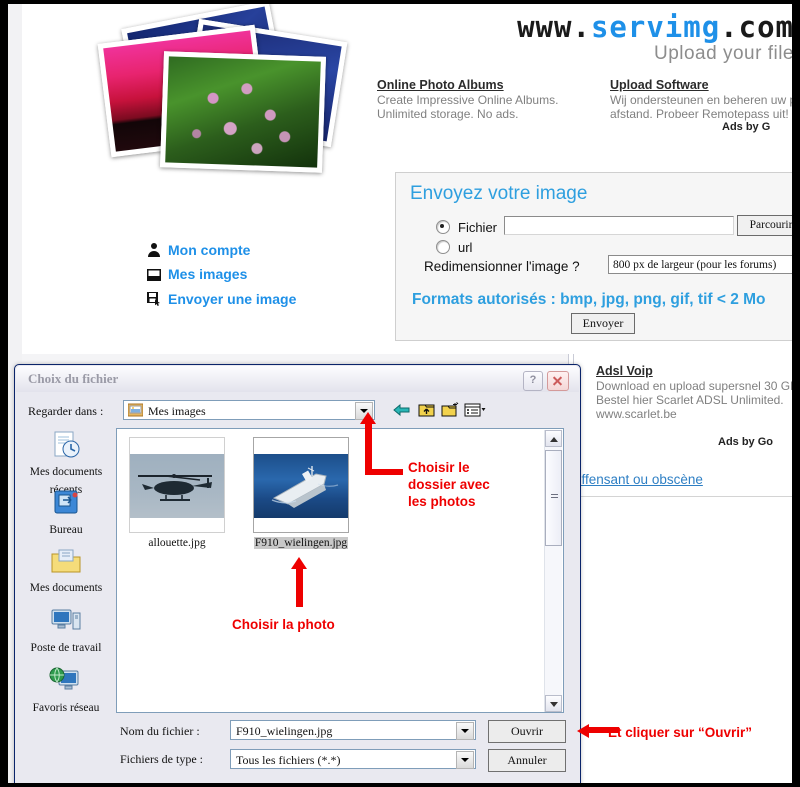 The width and height of the screenshot is (800, 787). What do you see at coordinates (443, 227) in the screenshot?
I see `radio-file` at bounding box center [443, 227].